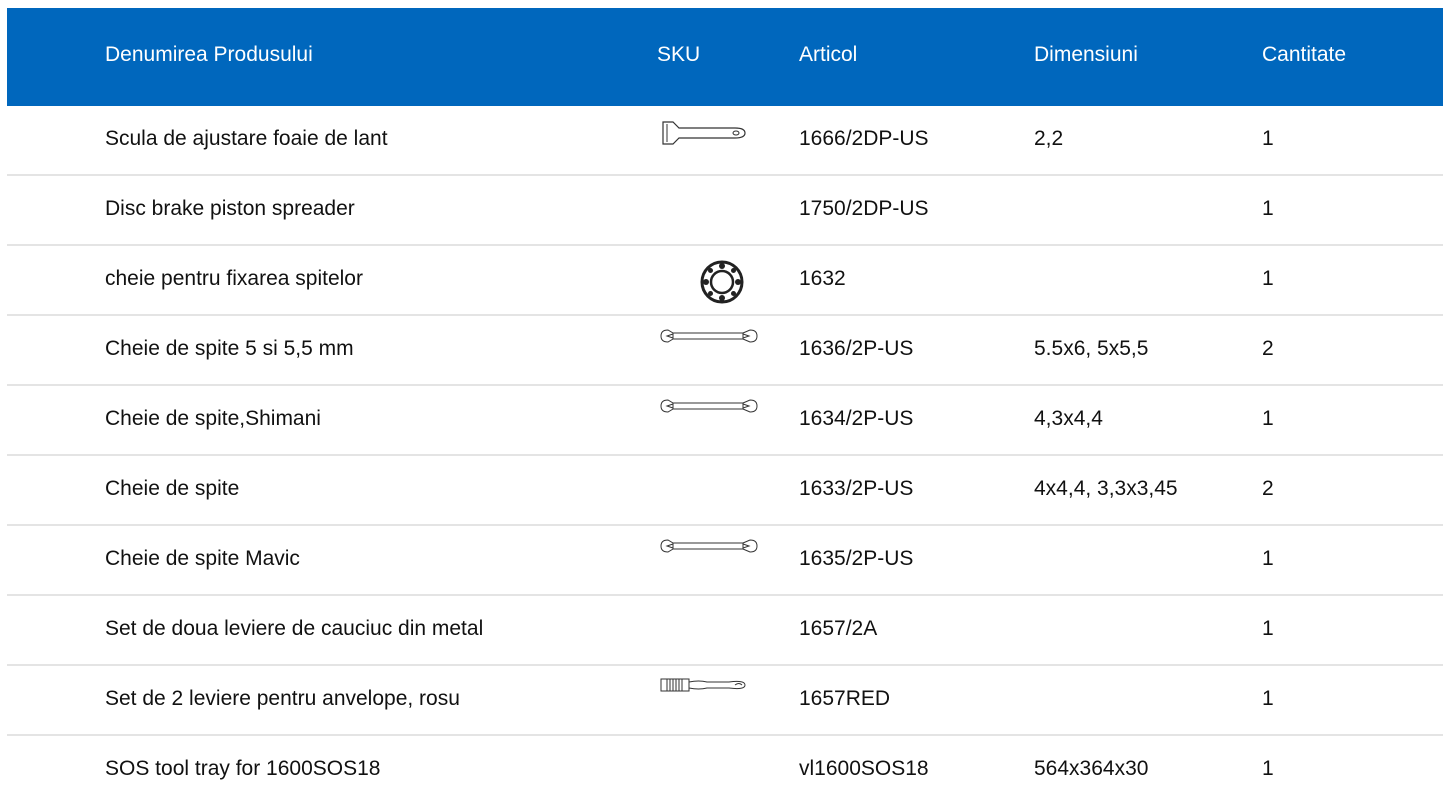 This screenshot has width=1452, height=807. I want to click on product-name: SOS tool tray for 1600SOS18, so click(243, 768).